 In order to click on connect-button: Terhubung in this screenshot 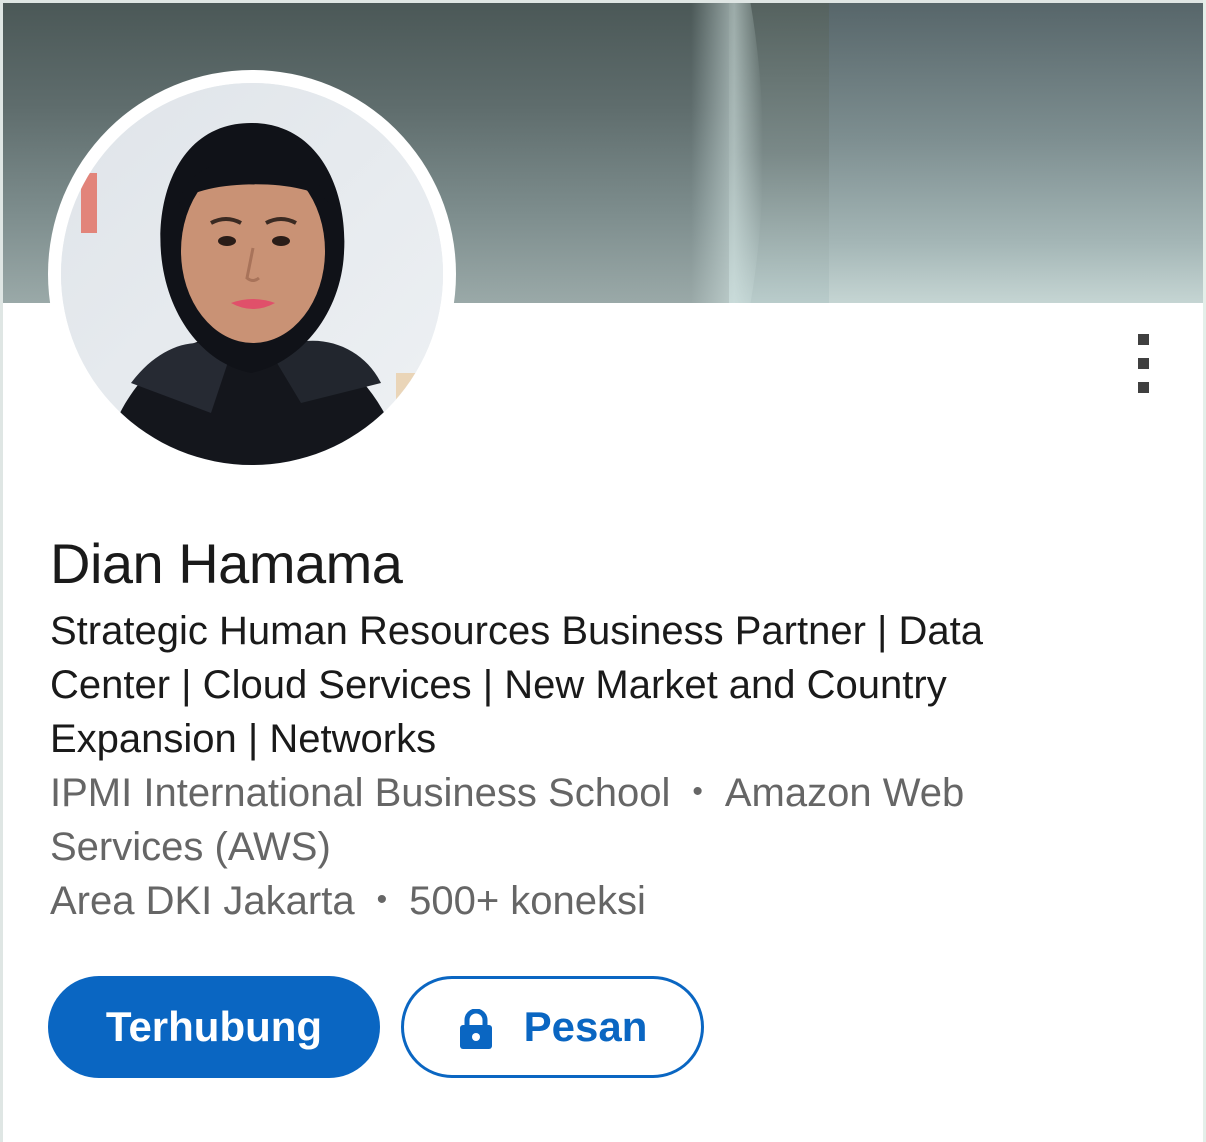, I will do `click(214, 1027)`.